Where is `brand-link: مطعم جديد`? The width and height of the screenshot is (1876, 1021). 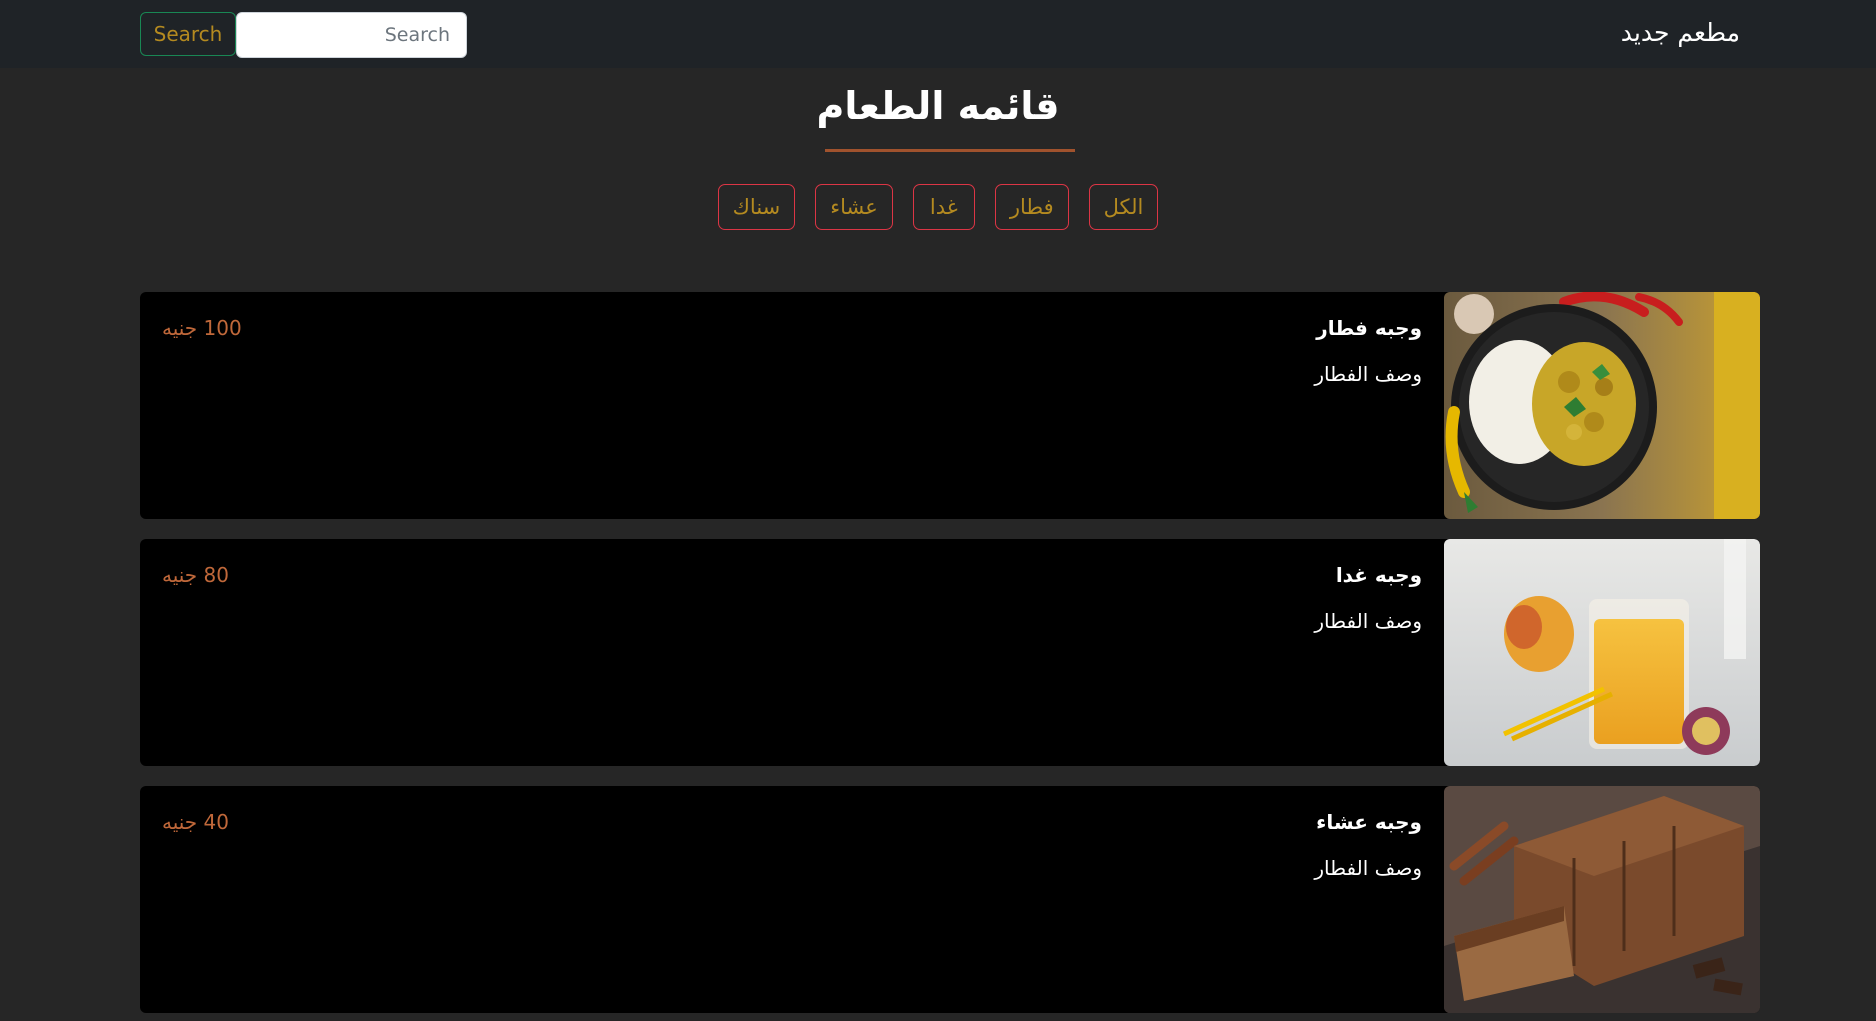
brand-link: مطعم جديد is located at coordinates (1680, 32).